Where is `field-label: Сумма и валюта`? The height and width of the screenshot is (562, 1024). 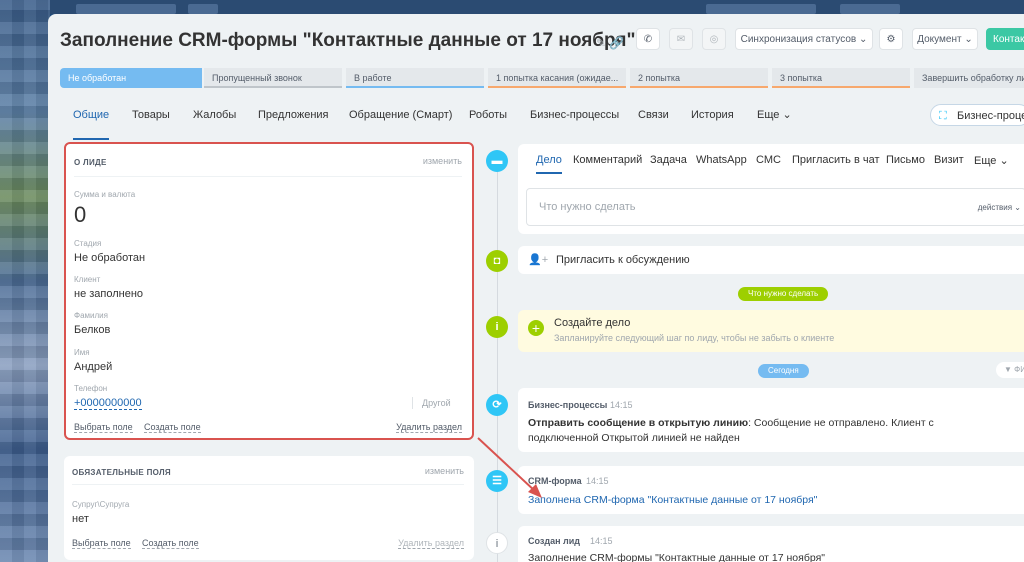
field-label: Сумма и валюта is located at coordinates (105, 194).